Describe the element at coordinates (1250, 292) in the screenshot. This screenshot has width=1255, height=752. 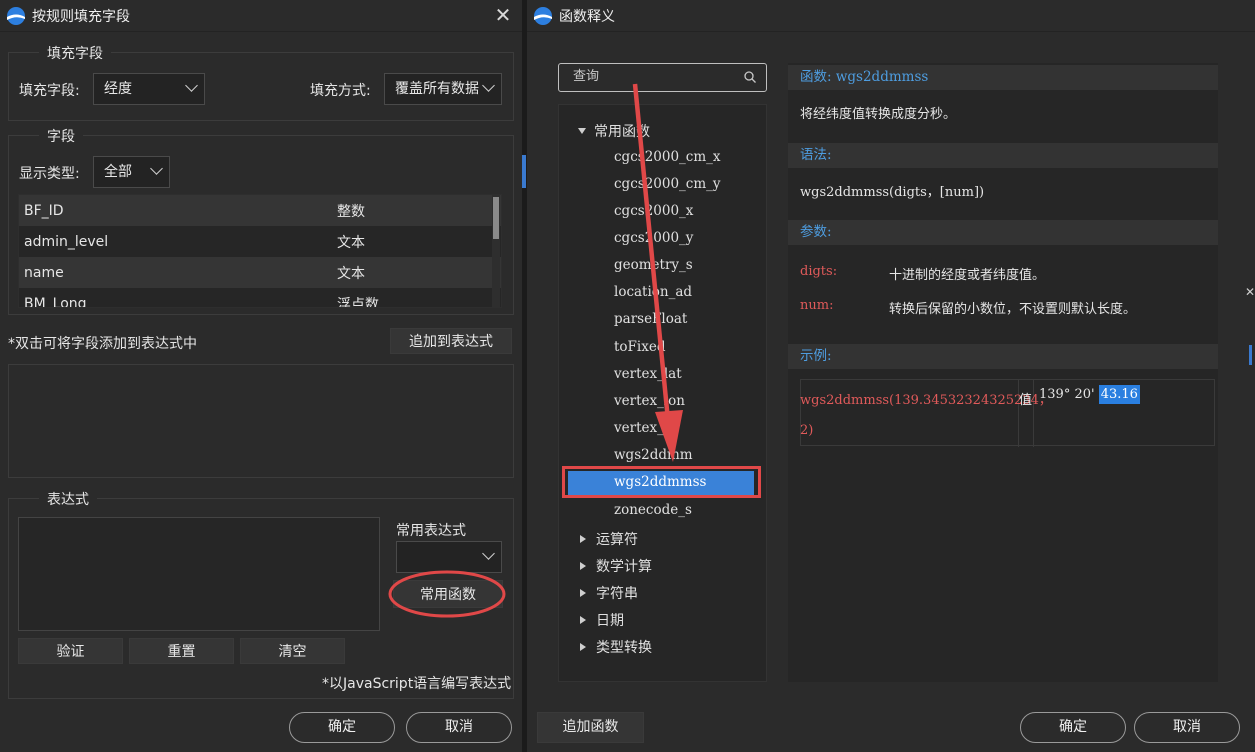
I see `edge-close-icon: ✕` at that location.